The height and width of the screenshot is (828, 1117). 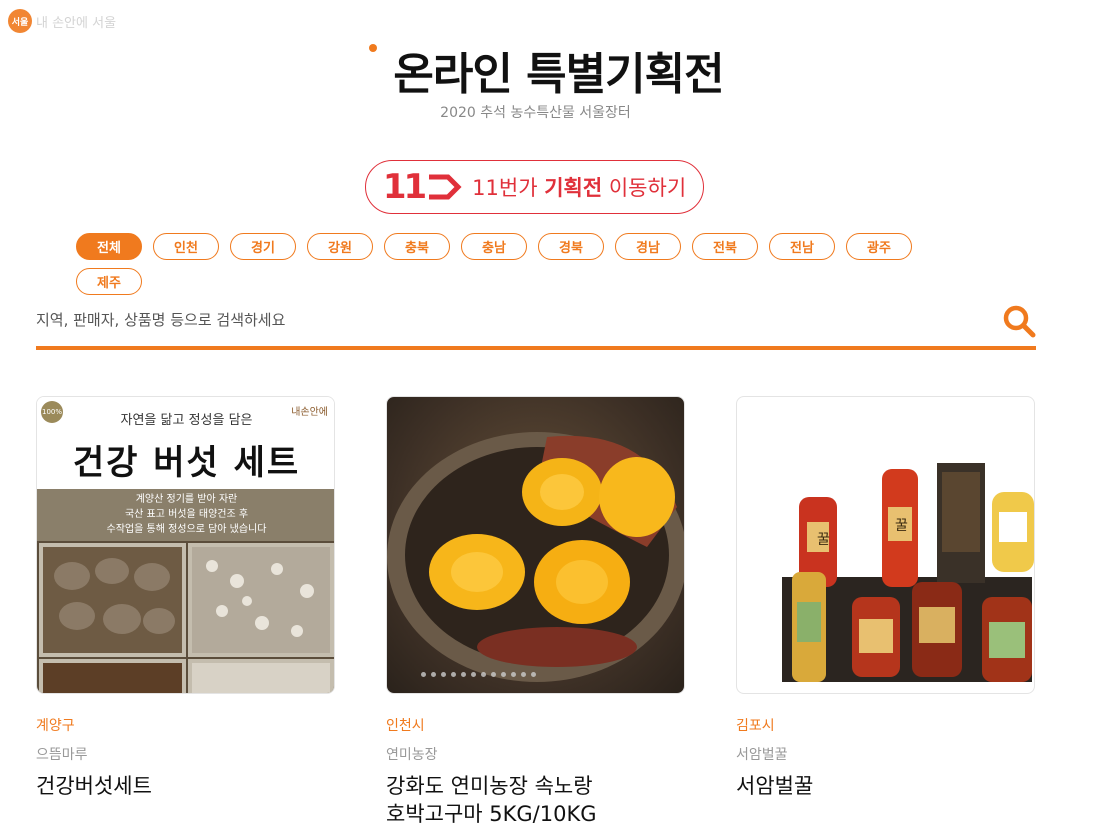 I want to click on region-chip-chungbuk: 충북, so click(x=417, y=246).